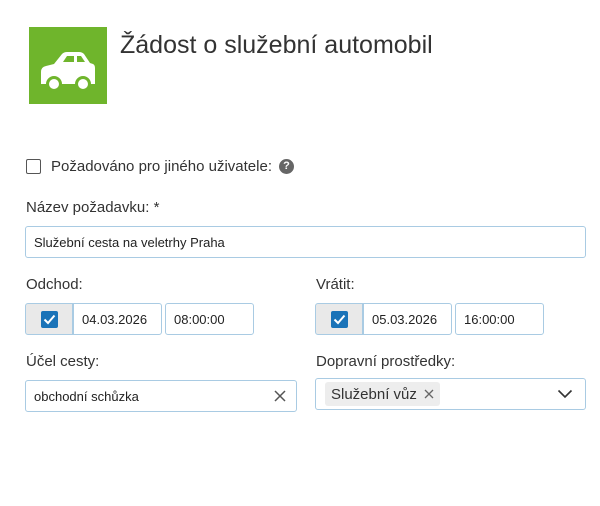 Image resolution: width=600 pixels, height=506 pixels. I want to click on departure-label: Odchod:, so click(54, 284).